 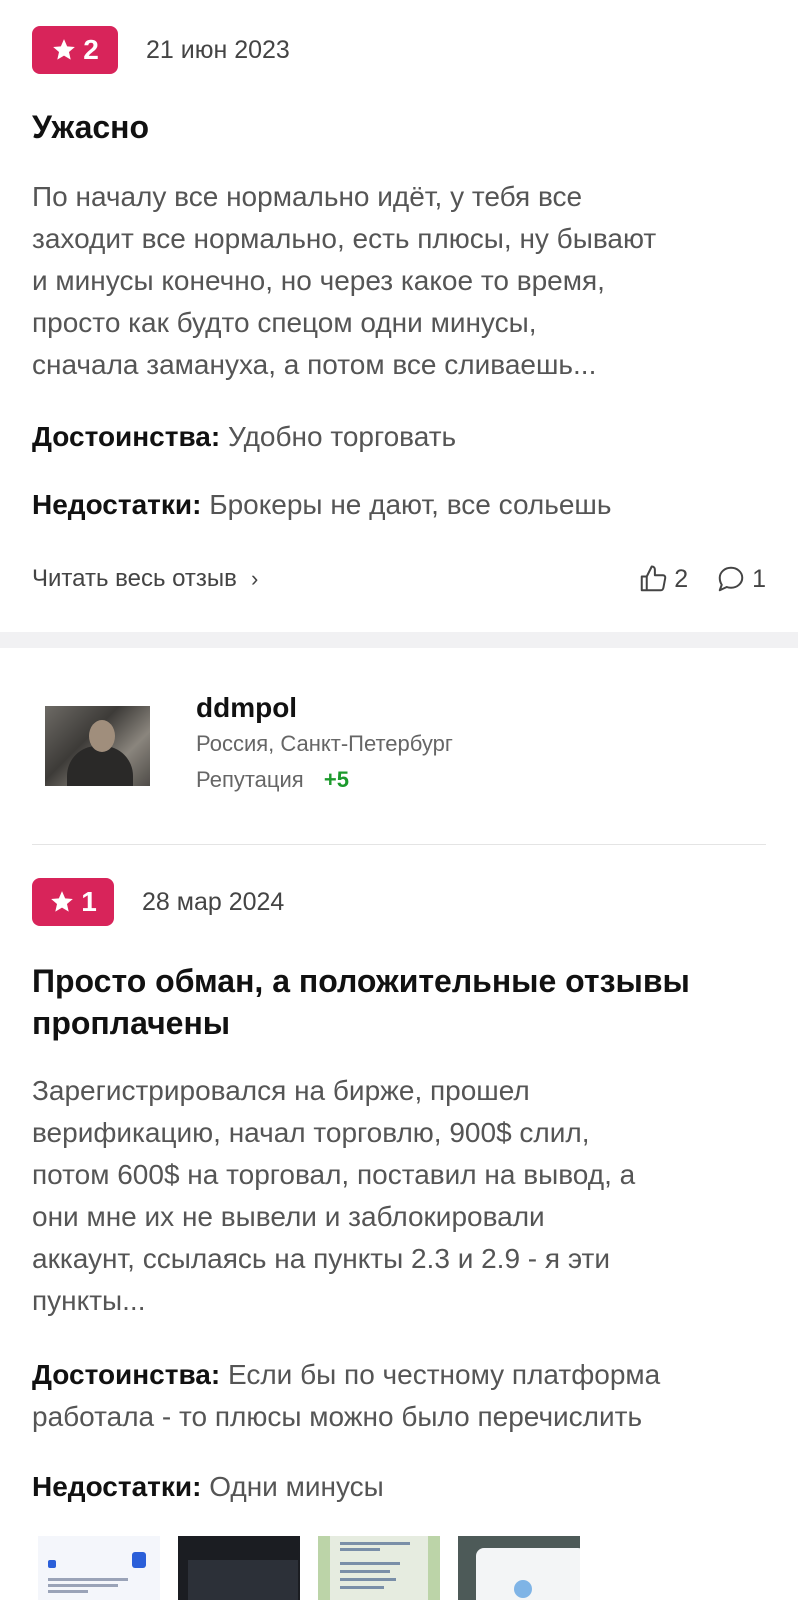 What do you see at coordinates (90, 127) in the screenshot?
I see `review-title: Ужасно` at bounding box center [90, 127].